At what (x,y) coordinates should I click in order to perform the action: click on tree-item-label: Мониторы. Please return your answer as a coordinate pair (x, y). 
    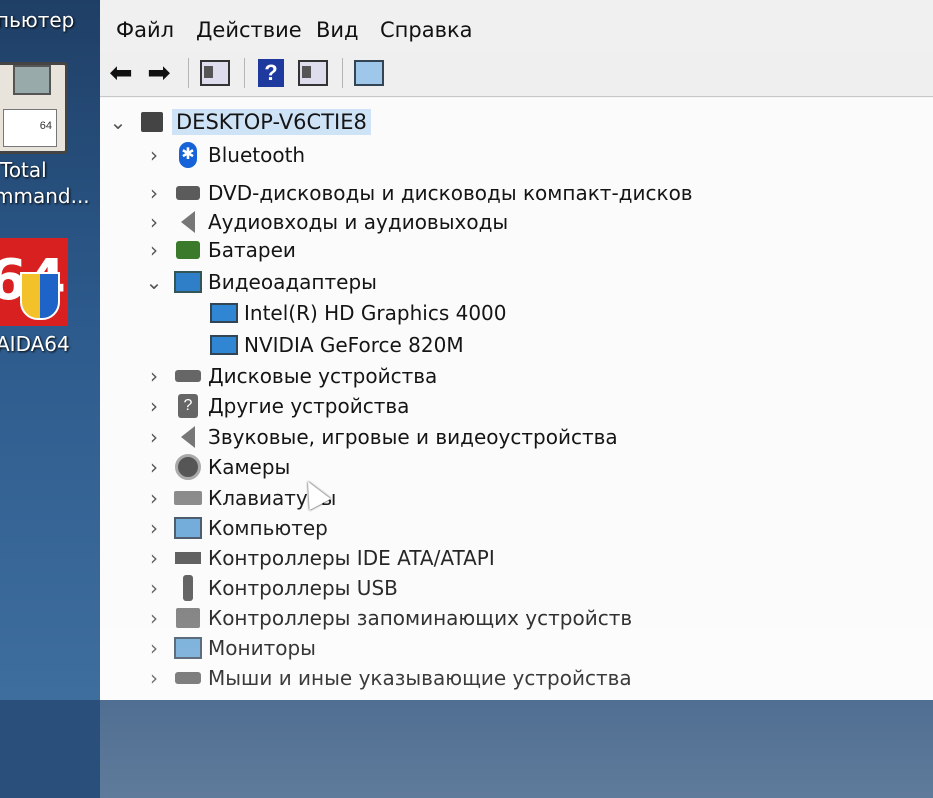
    Looking at the image, I should click on (262, 648).